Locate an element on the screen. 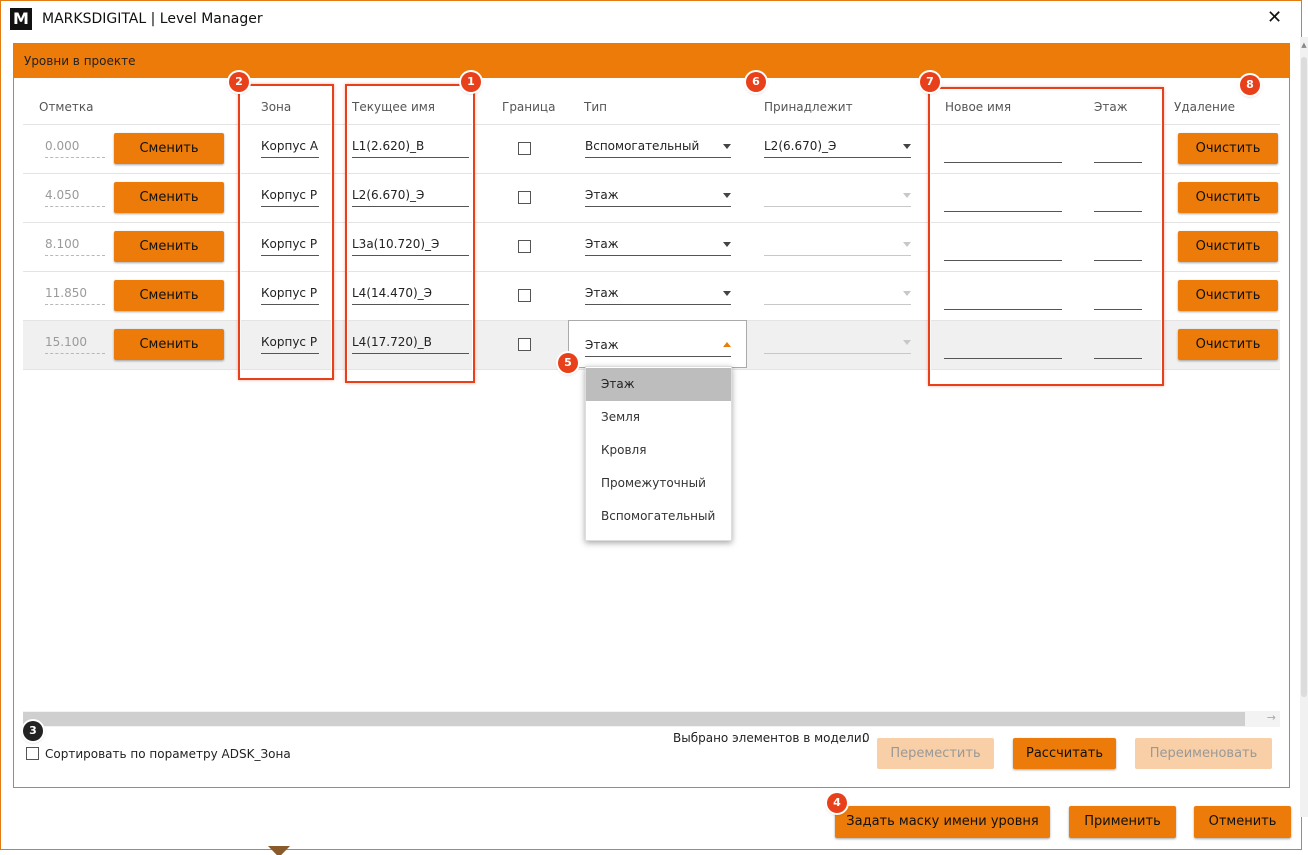 This screenshot has height=855, width=1308. marksdigital-logo: M is located at coordinates (21, 19).